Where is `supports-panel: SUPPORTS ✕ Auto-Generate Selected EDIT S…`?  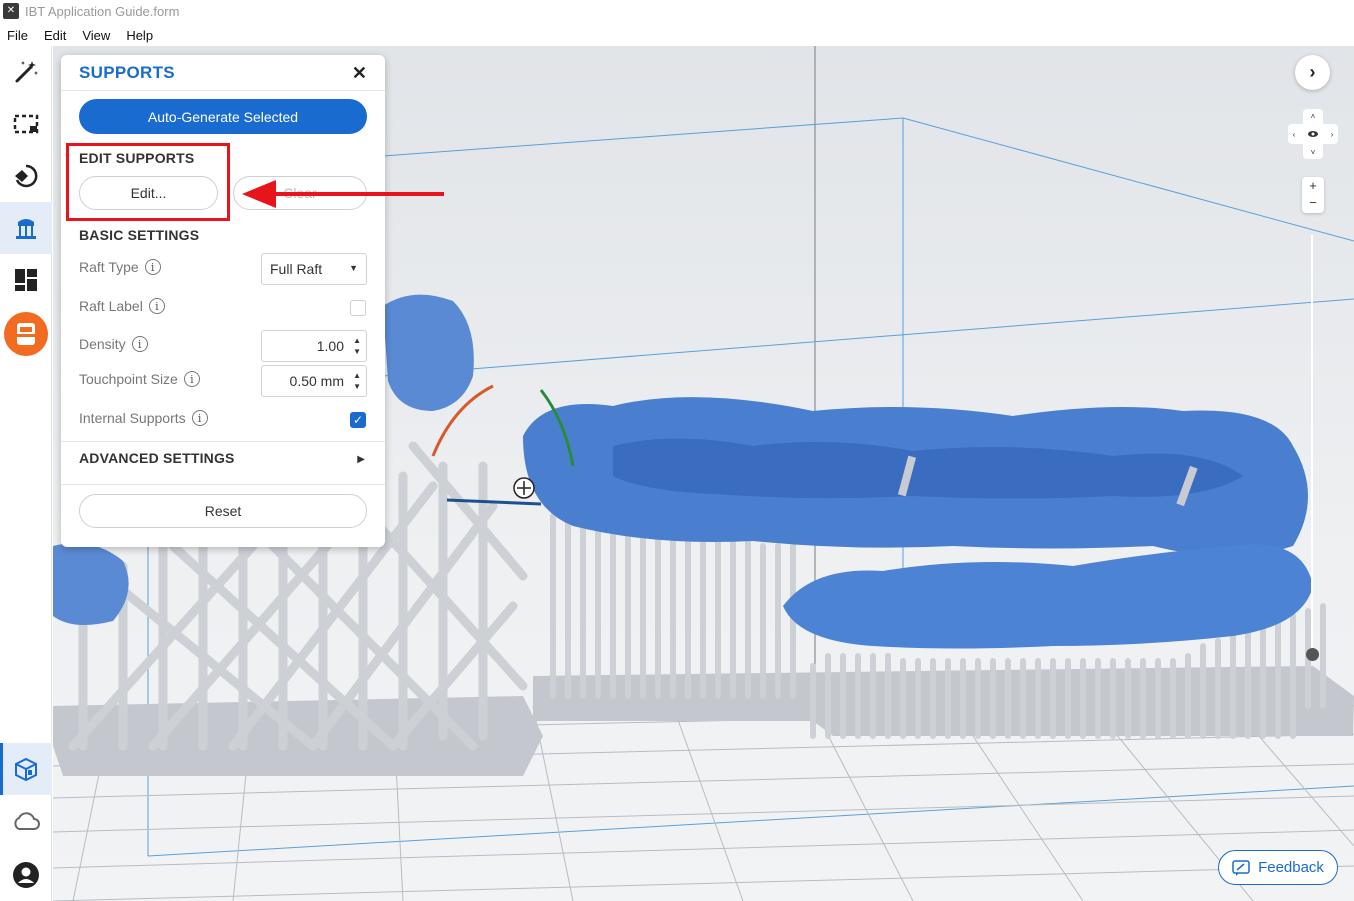 supports-panel: SUPPORTS ✕ Auto-Generate Selected EDIT S… is located at coordinates (223, 301).